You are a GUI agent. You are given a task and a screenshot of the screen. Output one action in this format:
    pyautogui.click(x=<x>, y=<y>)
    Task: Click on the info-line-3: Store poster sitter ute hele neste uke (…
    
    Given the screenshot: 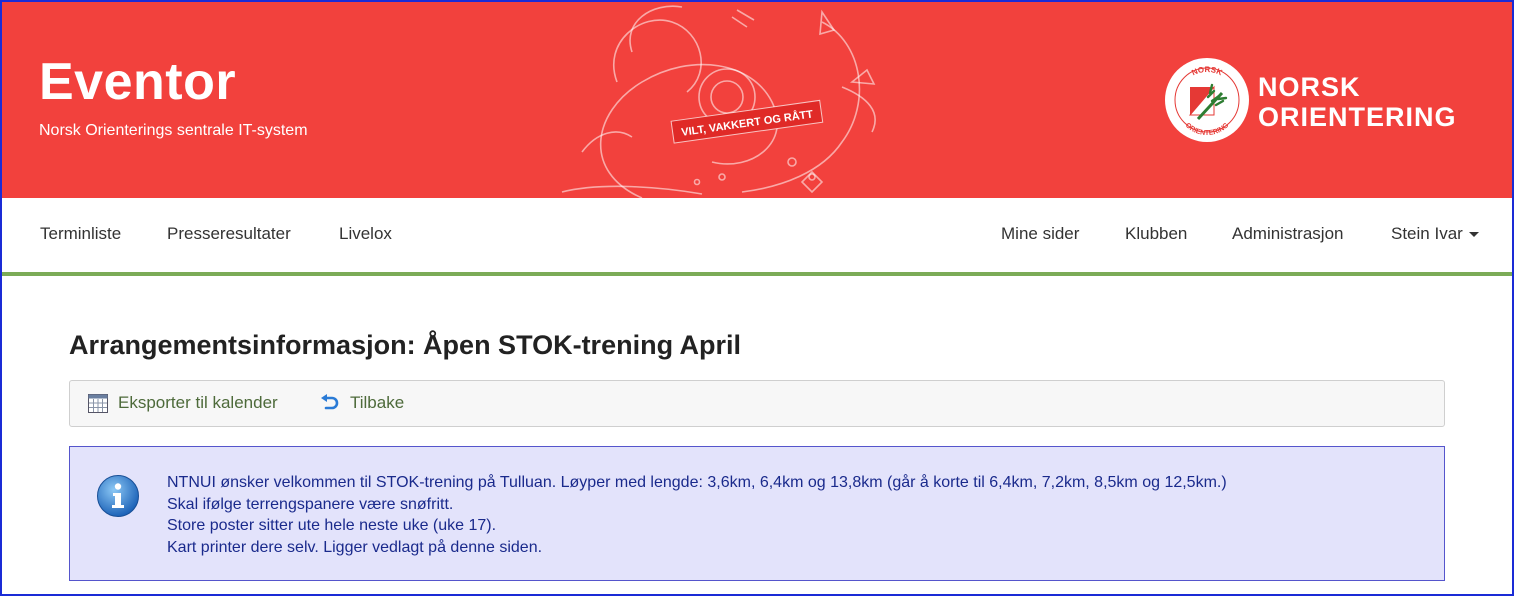 What is the action you would take?
    pyautogui.click(x=332, y=525)
    